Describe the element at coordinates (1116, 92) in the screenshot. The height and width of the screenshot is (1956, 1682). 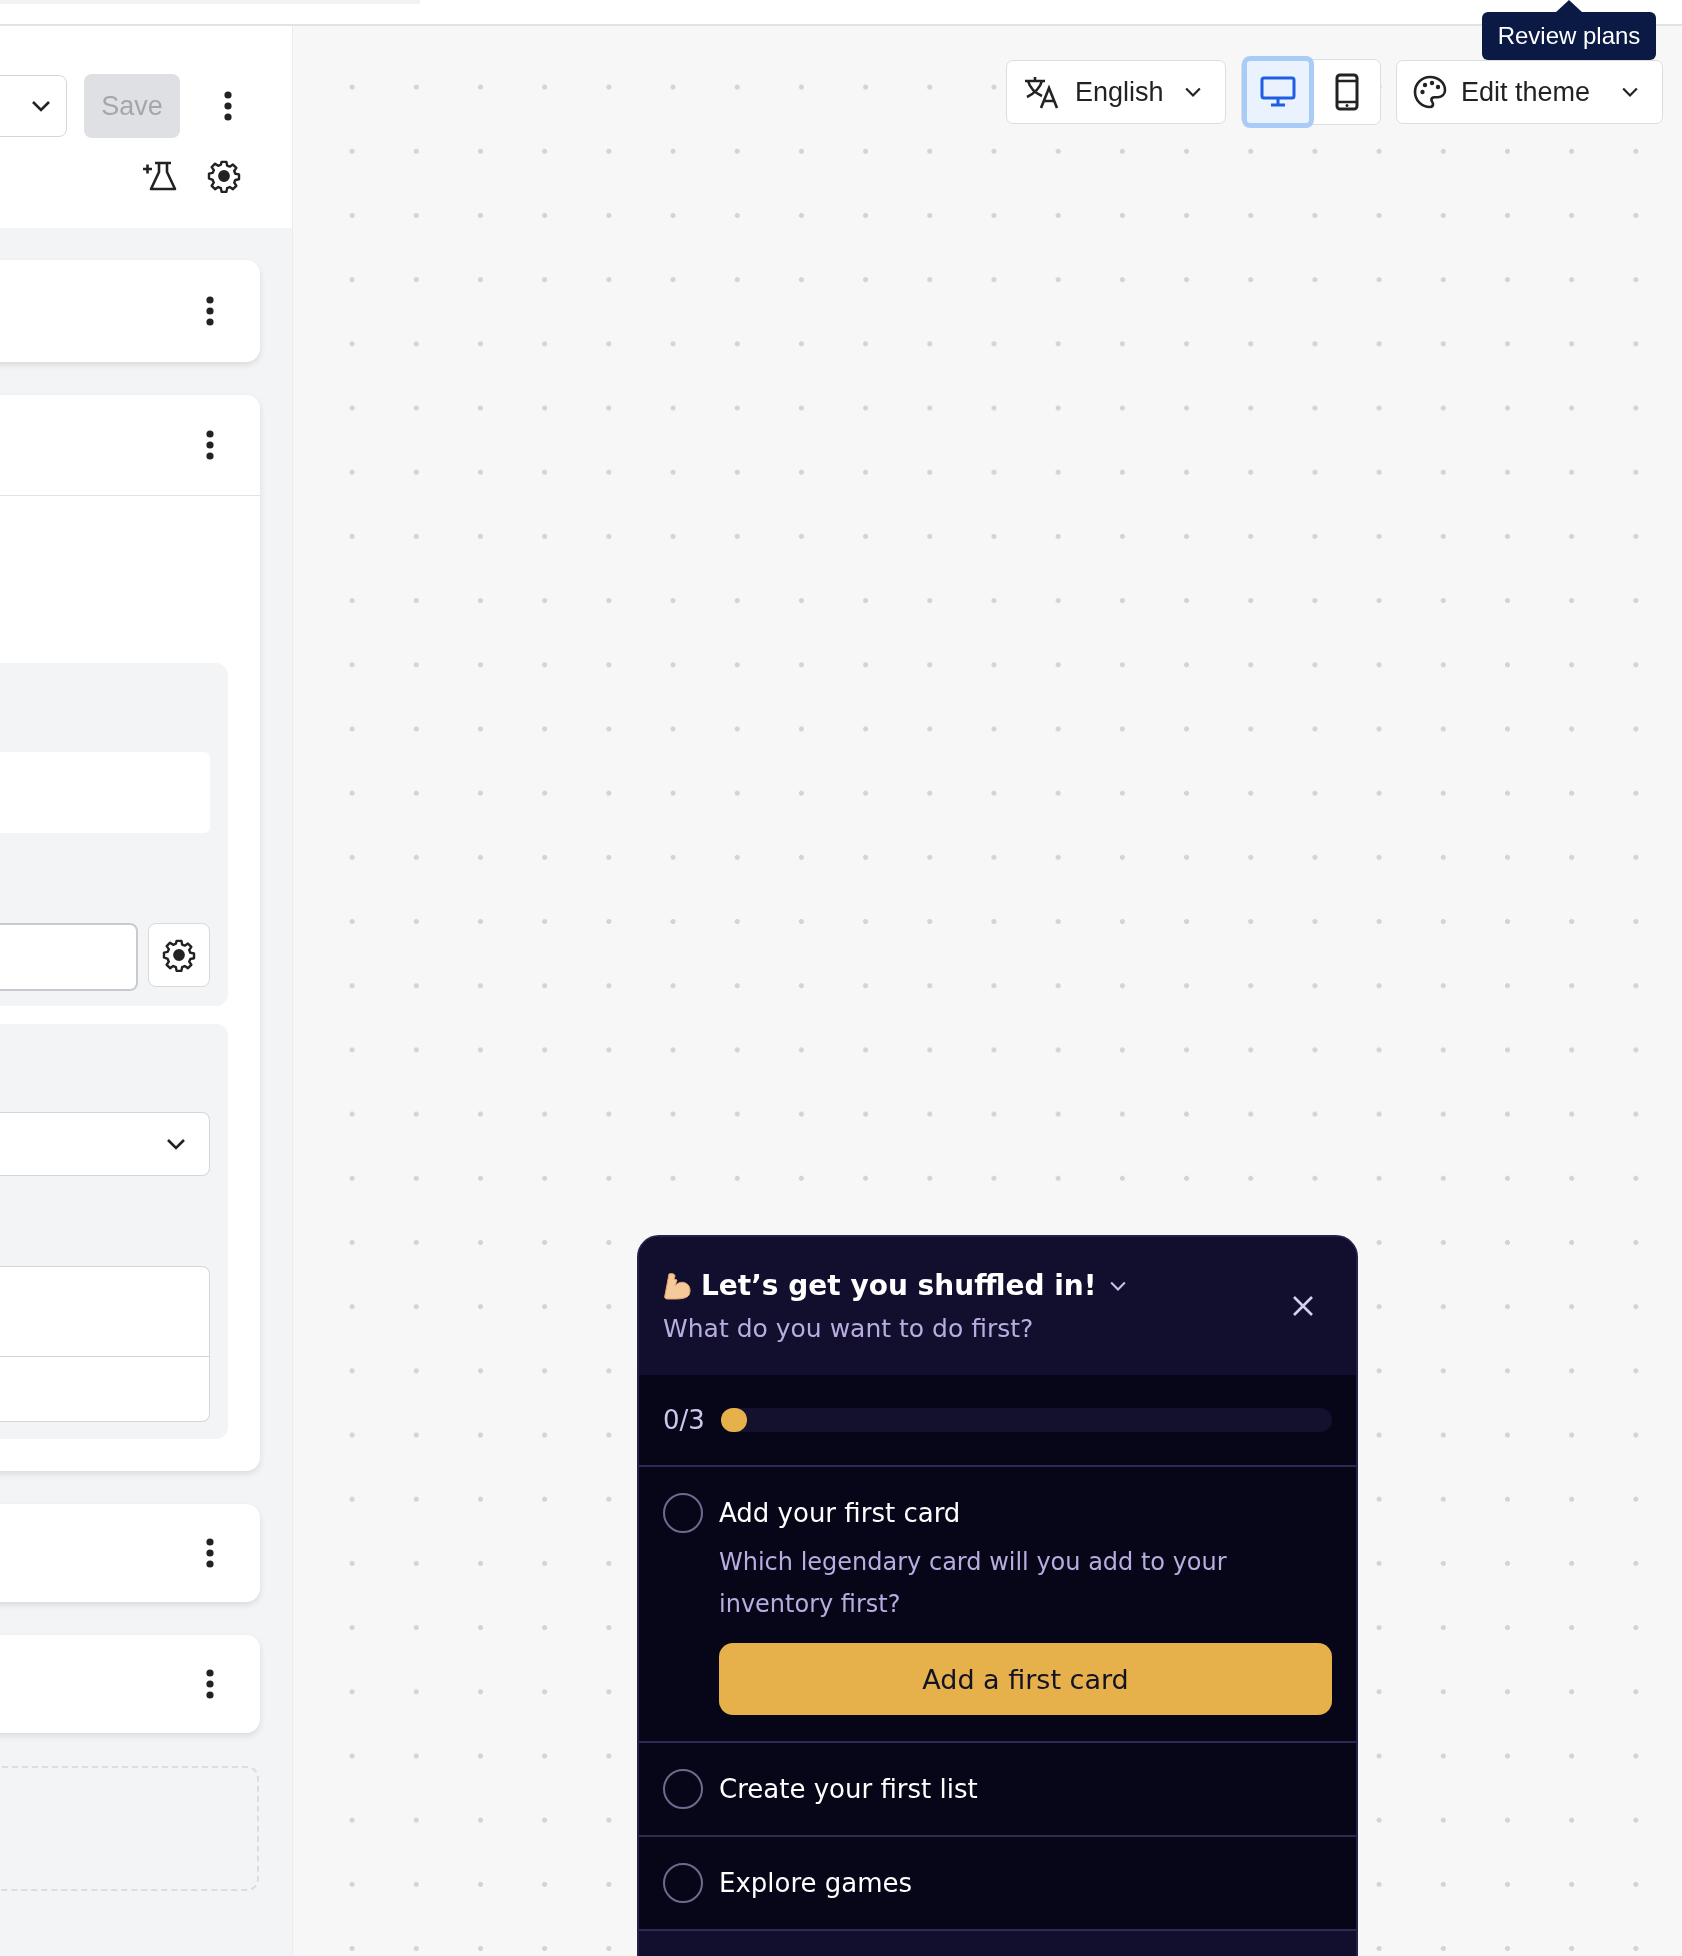
I see `language-dropdown: English` at that location.